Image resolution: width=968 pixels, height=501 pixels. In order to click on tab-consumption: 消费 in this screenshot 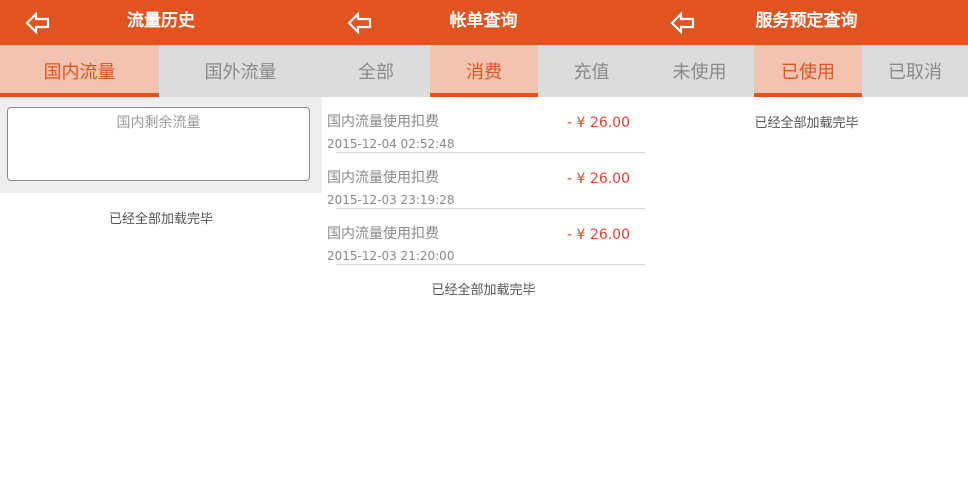, I will do `click(484, 71)`.